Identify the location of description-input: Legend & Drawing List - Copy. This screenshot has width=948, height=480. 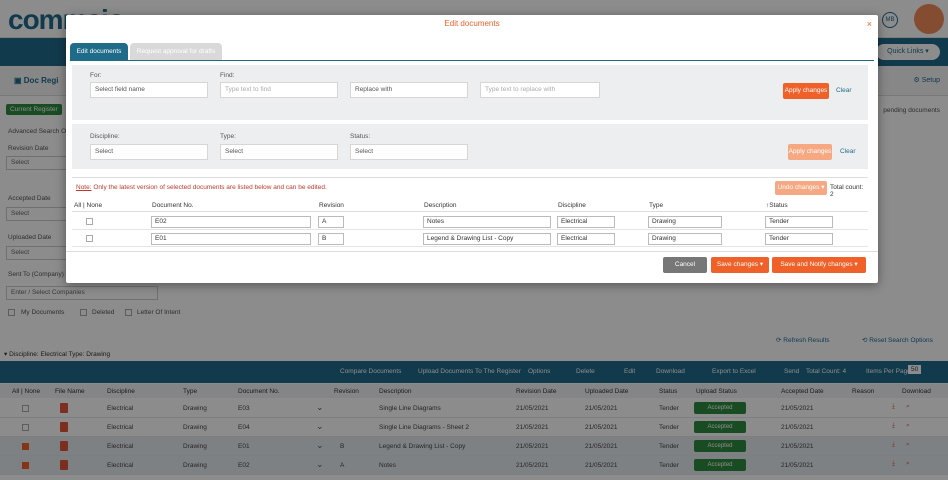
(487, 239).